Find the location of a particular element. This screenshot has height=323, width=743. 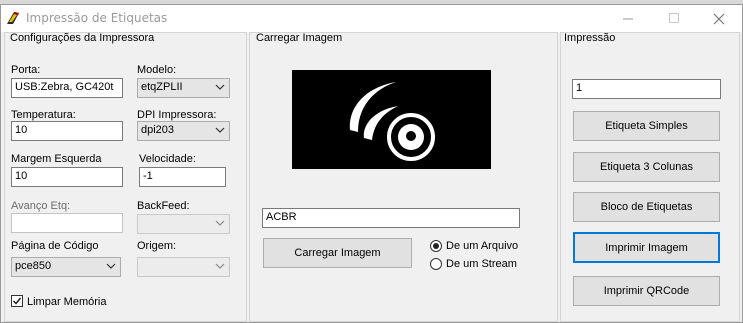

eye-logo-image is located at coordinates (392, 121).